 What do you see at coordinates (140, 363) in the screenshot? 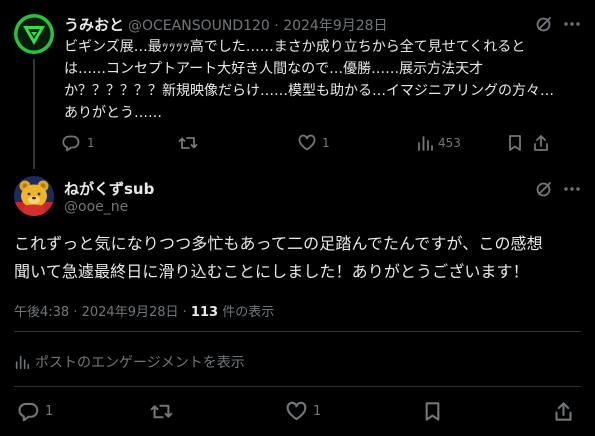
I see `engagement-label: ポストのエンゲージメントを表示` at bounding box center [140, 363].